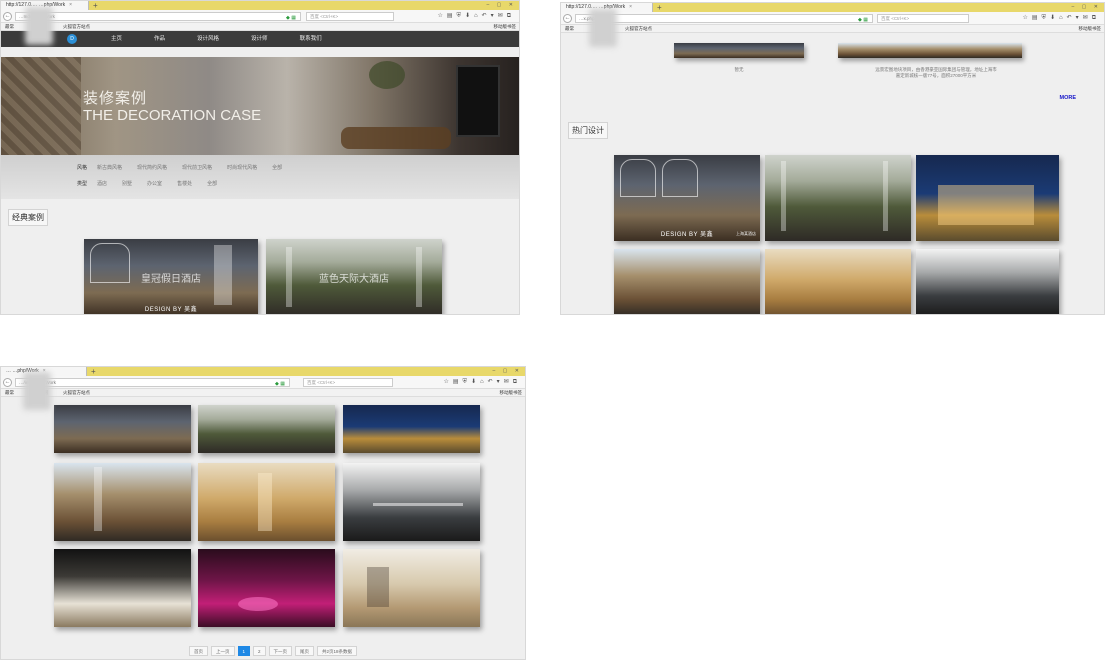 The width and height of the screenshot is (1105, 665). What do you see at coordinates (223, 651) in the screenshot?
I see `prev-page-button: 上一页` at bounding box center [223, 651].